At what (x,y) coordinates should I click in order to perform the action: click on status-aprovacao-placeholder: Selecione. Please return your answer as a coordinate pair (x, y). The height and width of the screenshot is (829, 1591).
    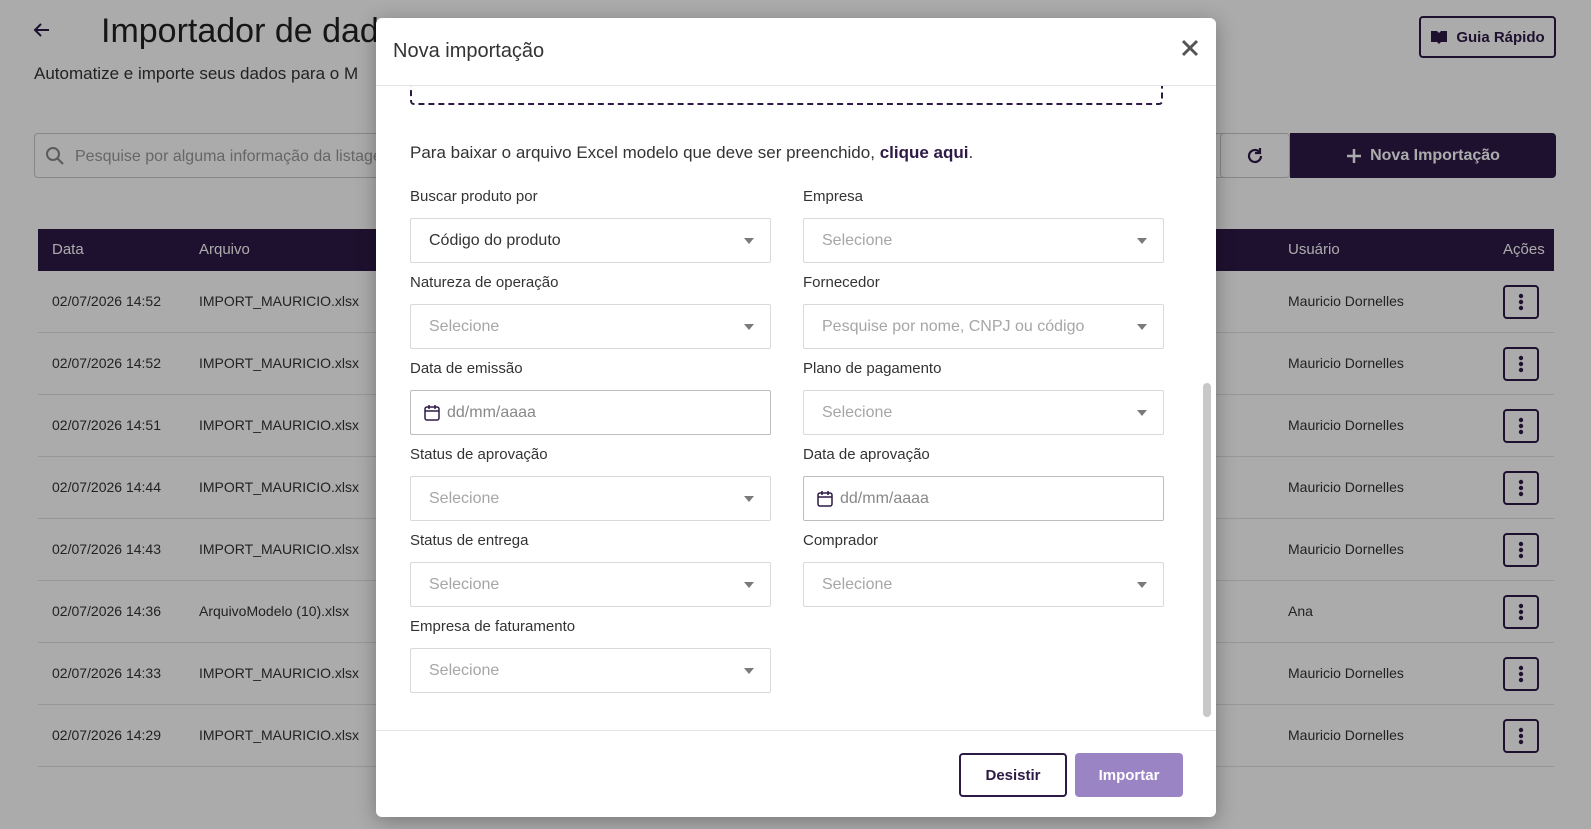
    Looking at the image, I should click on (464, 498).